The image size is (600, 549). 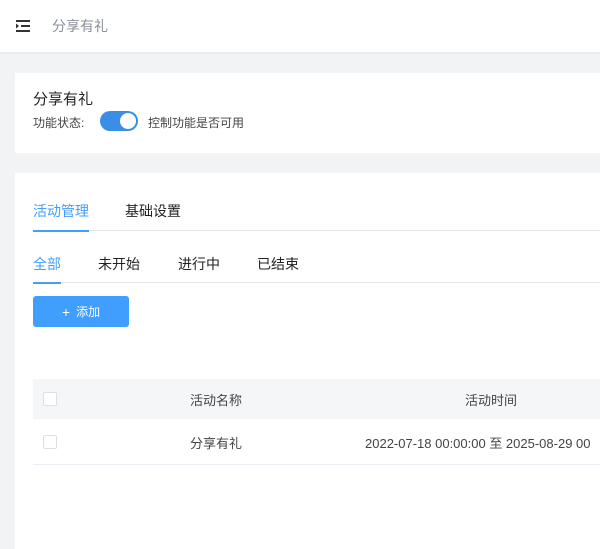 I want to click on select-all-checkbox, so click(x=50, y=399).